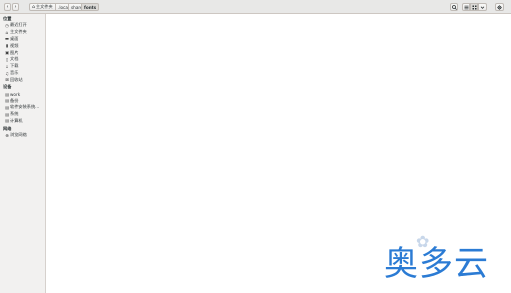  I want to click on sidebar-item-system: ▤ 系统, so click(12, 114).